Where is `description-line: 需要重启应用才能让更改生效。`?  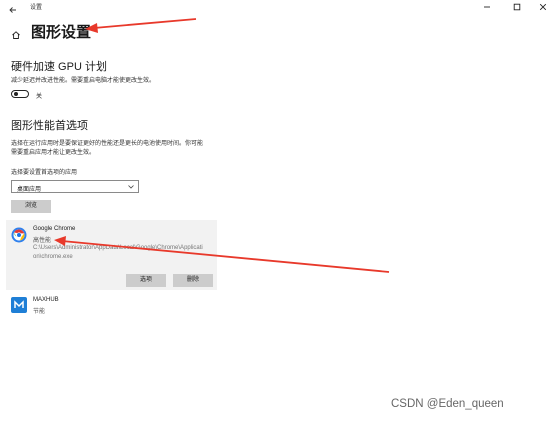
description-line: 需要重启应用才能让更改生效。 is located at coordinates (53, 152).